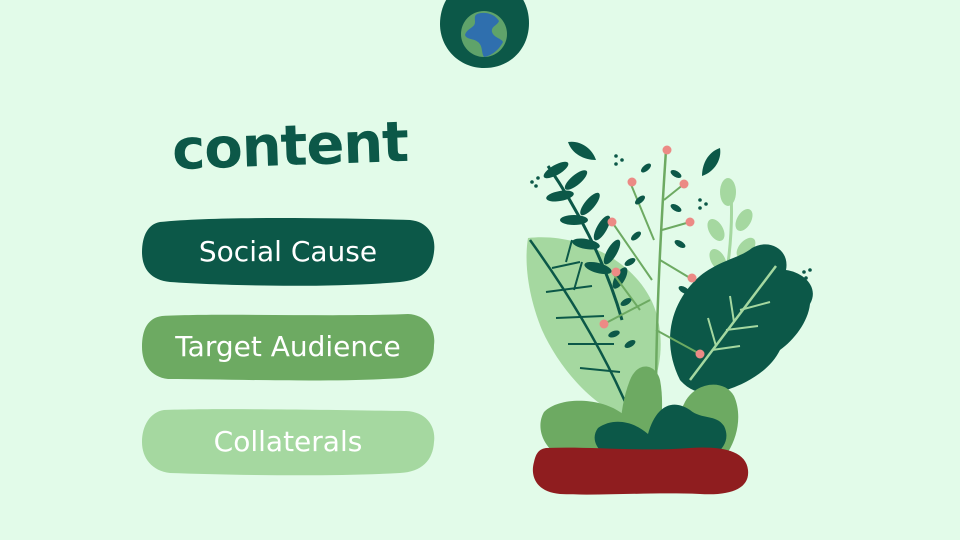 Image resolution: width=960 pixels, height=540 pixels. I want to click on item-target-audience: Target Audience, so click(288, 347).